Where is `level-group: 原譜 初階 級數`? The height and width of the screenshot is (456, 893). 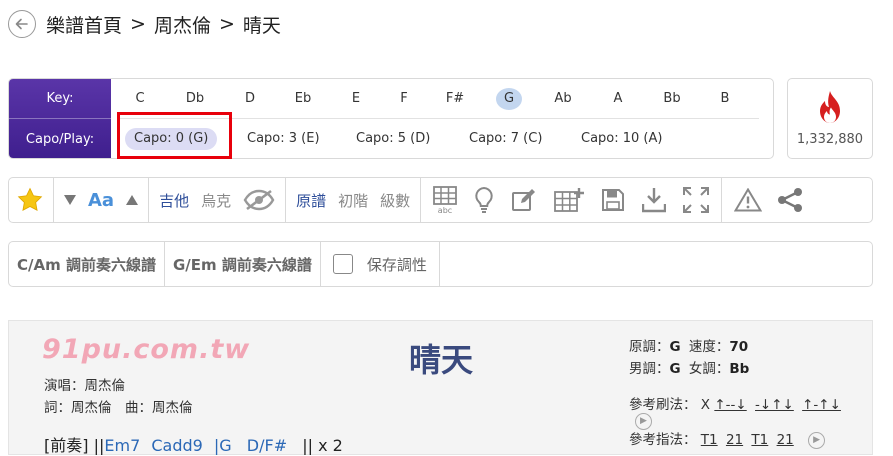 level-group: 原譜 初階 級數 is located at coordinates (354, 200).